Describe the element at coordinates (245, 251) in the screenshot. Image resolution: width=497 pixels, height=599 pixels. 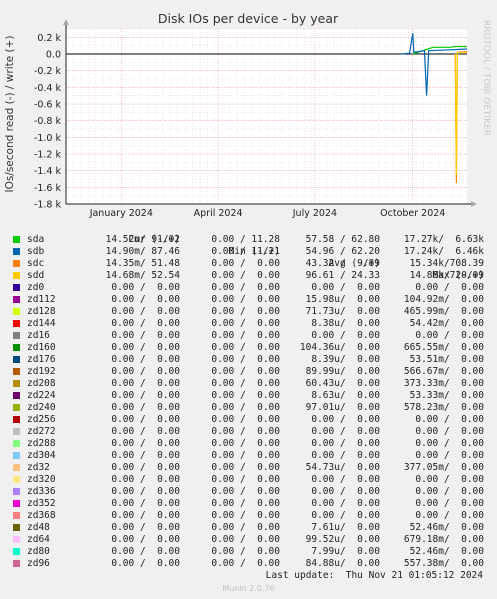
I see `legend-min: 0.00 / 11.21` at that location.